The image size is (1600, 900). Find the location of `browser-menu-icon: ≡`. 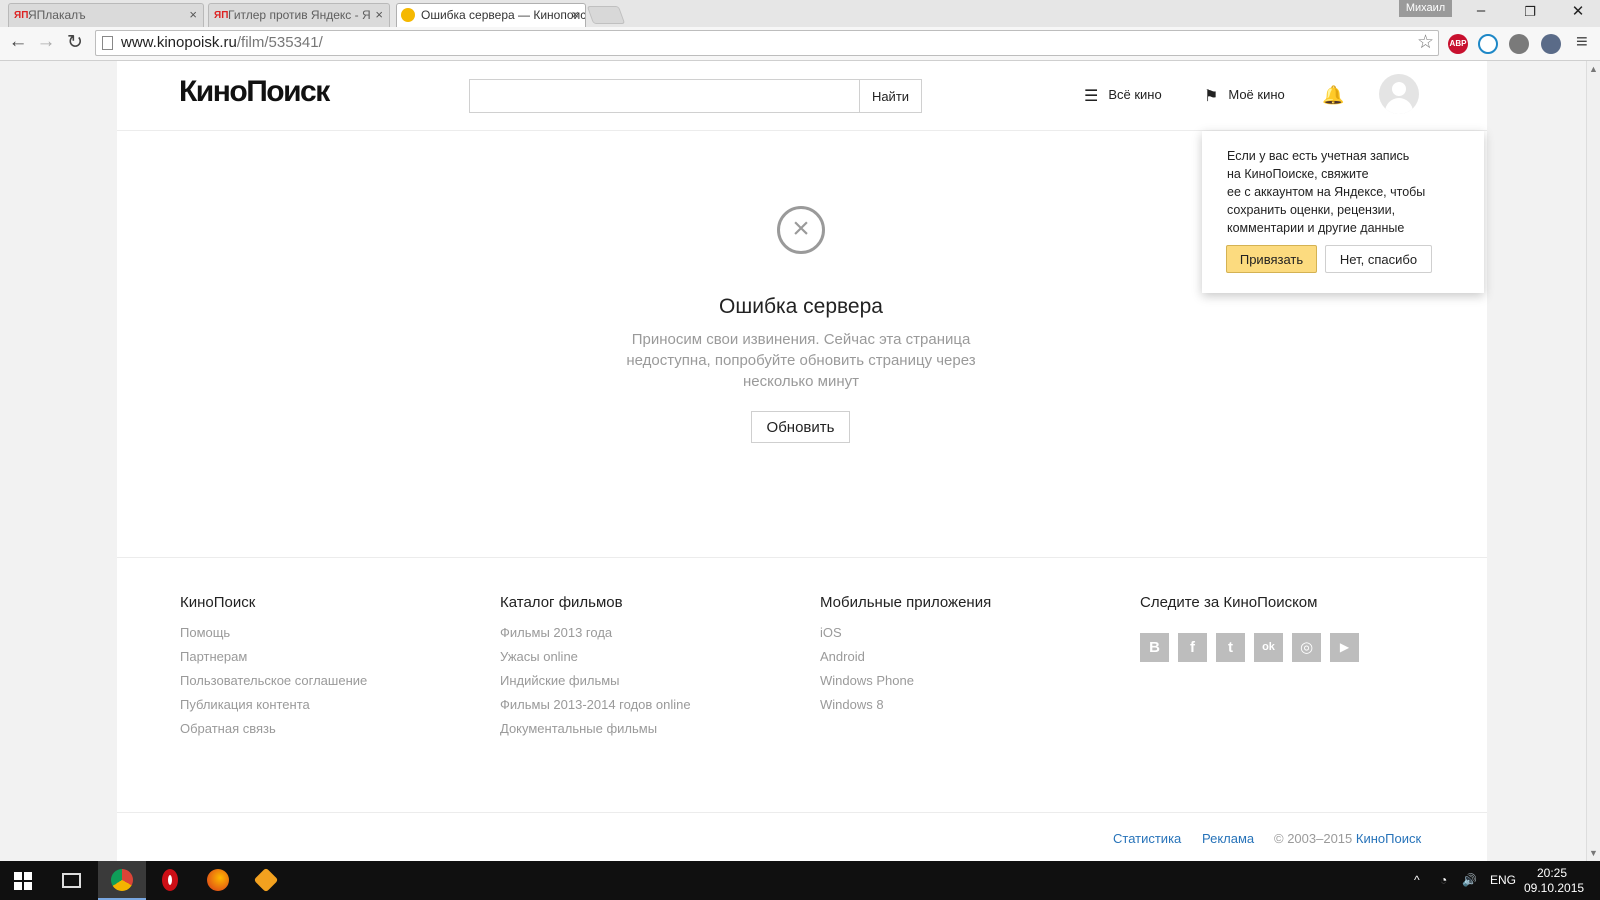

browser-menu-icon: ≡ is located at coordinates (1582, 42).